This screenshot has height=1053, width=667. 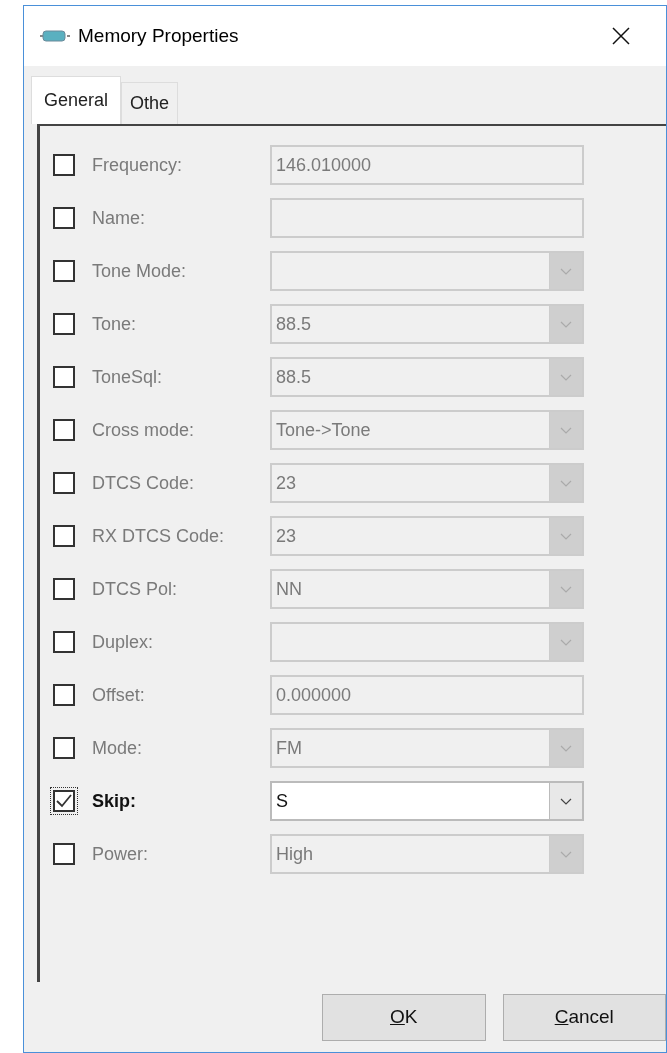 I want to click on dialog-button: Cancel, so click(x=584, y=1017).